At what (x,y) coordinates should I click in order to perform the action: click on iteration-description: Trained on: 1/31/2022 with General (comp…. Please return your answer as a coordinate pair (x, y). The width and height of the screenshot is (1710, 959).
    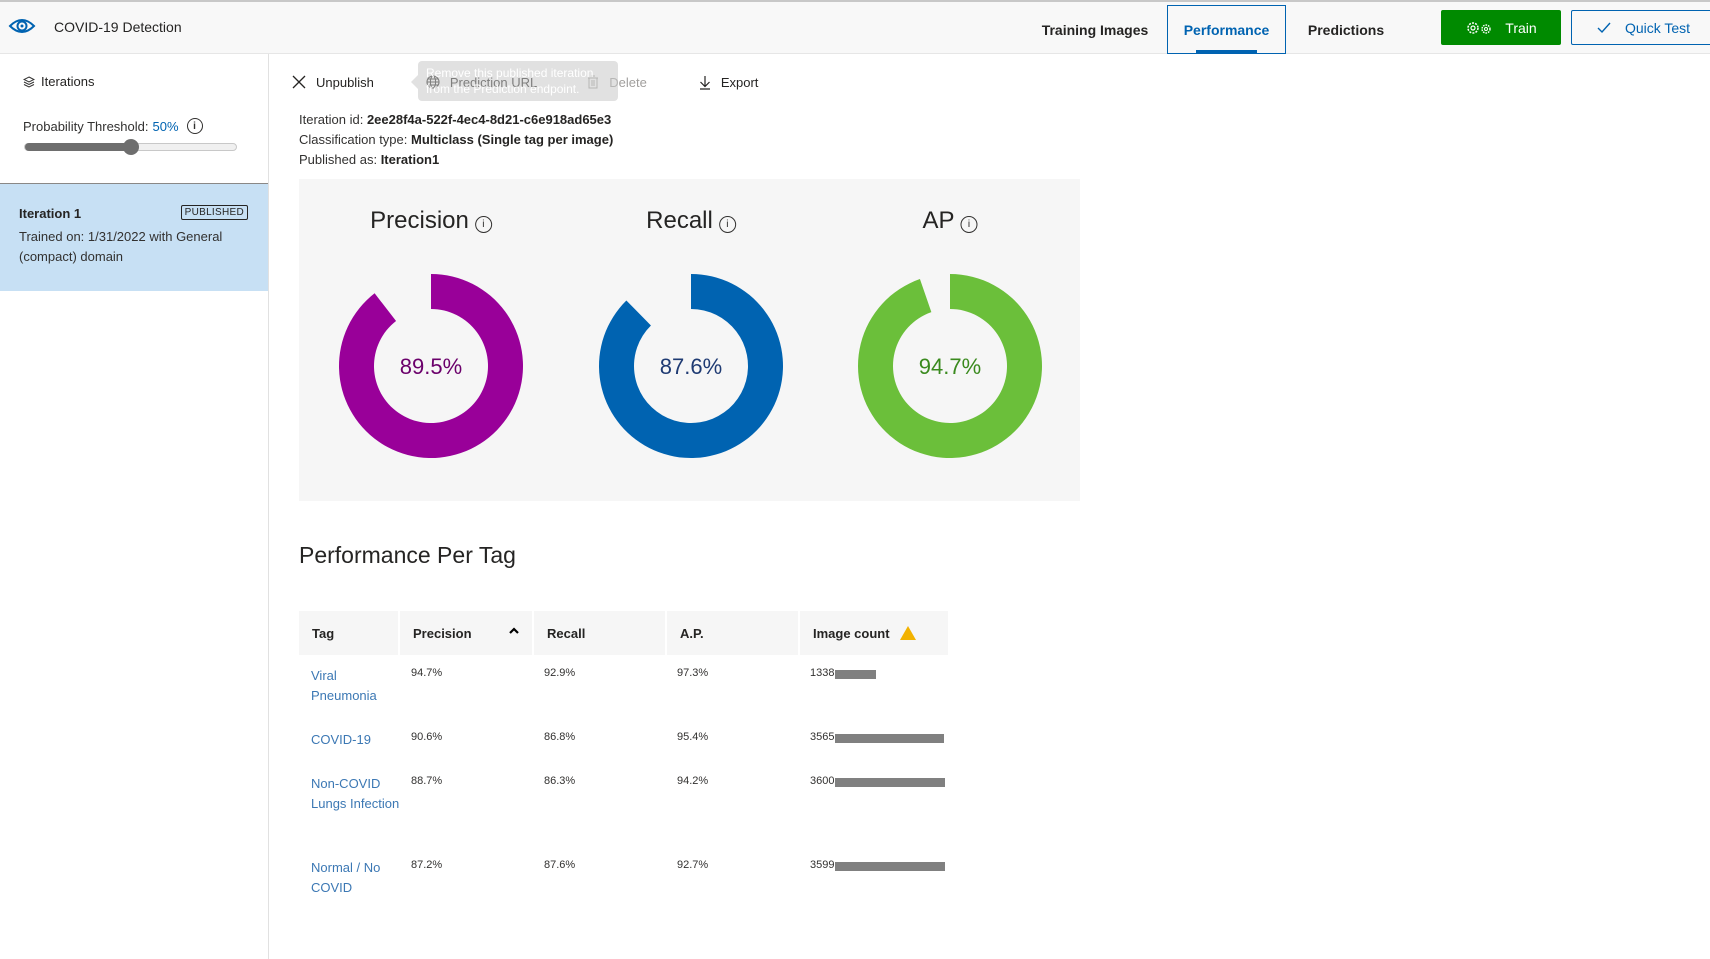
    Looking at the image, I should click on (121, 246).